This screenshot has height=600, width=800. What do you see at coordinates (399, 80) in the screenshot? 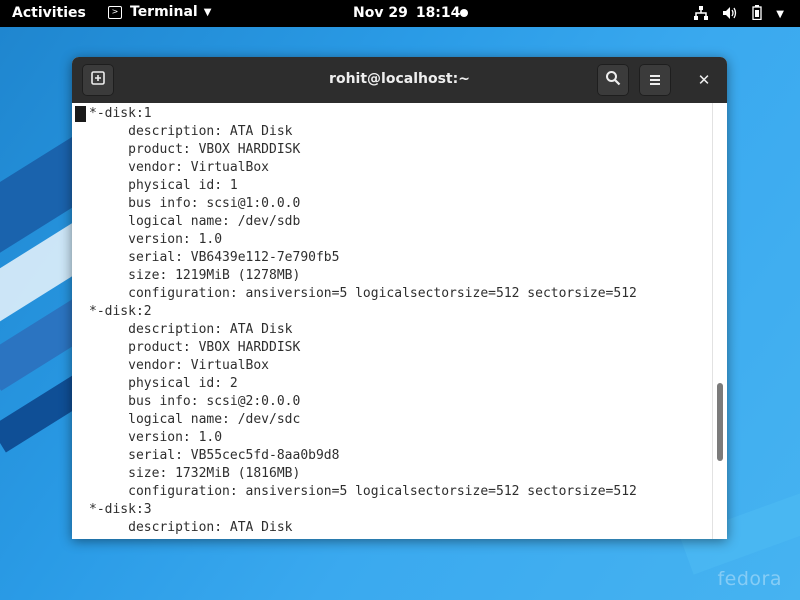
I see `header-bar: rohit@localhost:~ ✕` at bounding box center [399, 80].